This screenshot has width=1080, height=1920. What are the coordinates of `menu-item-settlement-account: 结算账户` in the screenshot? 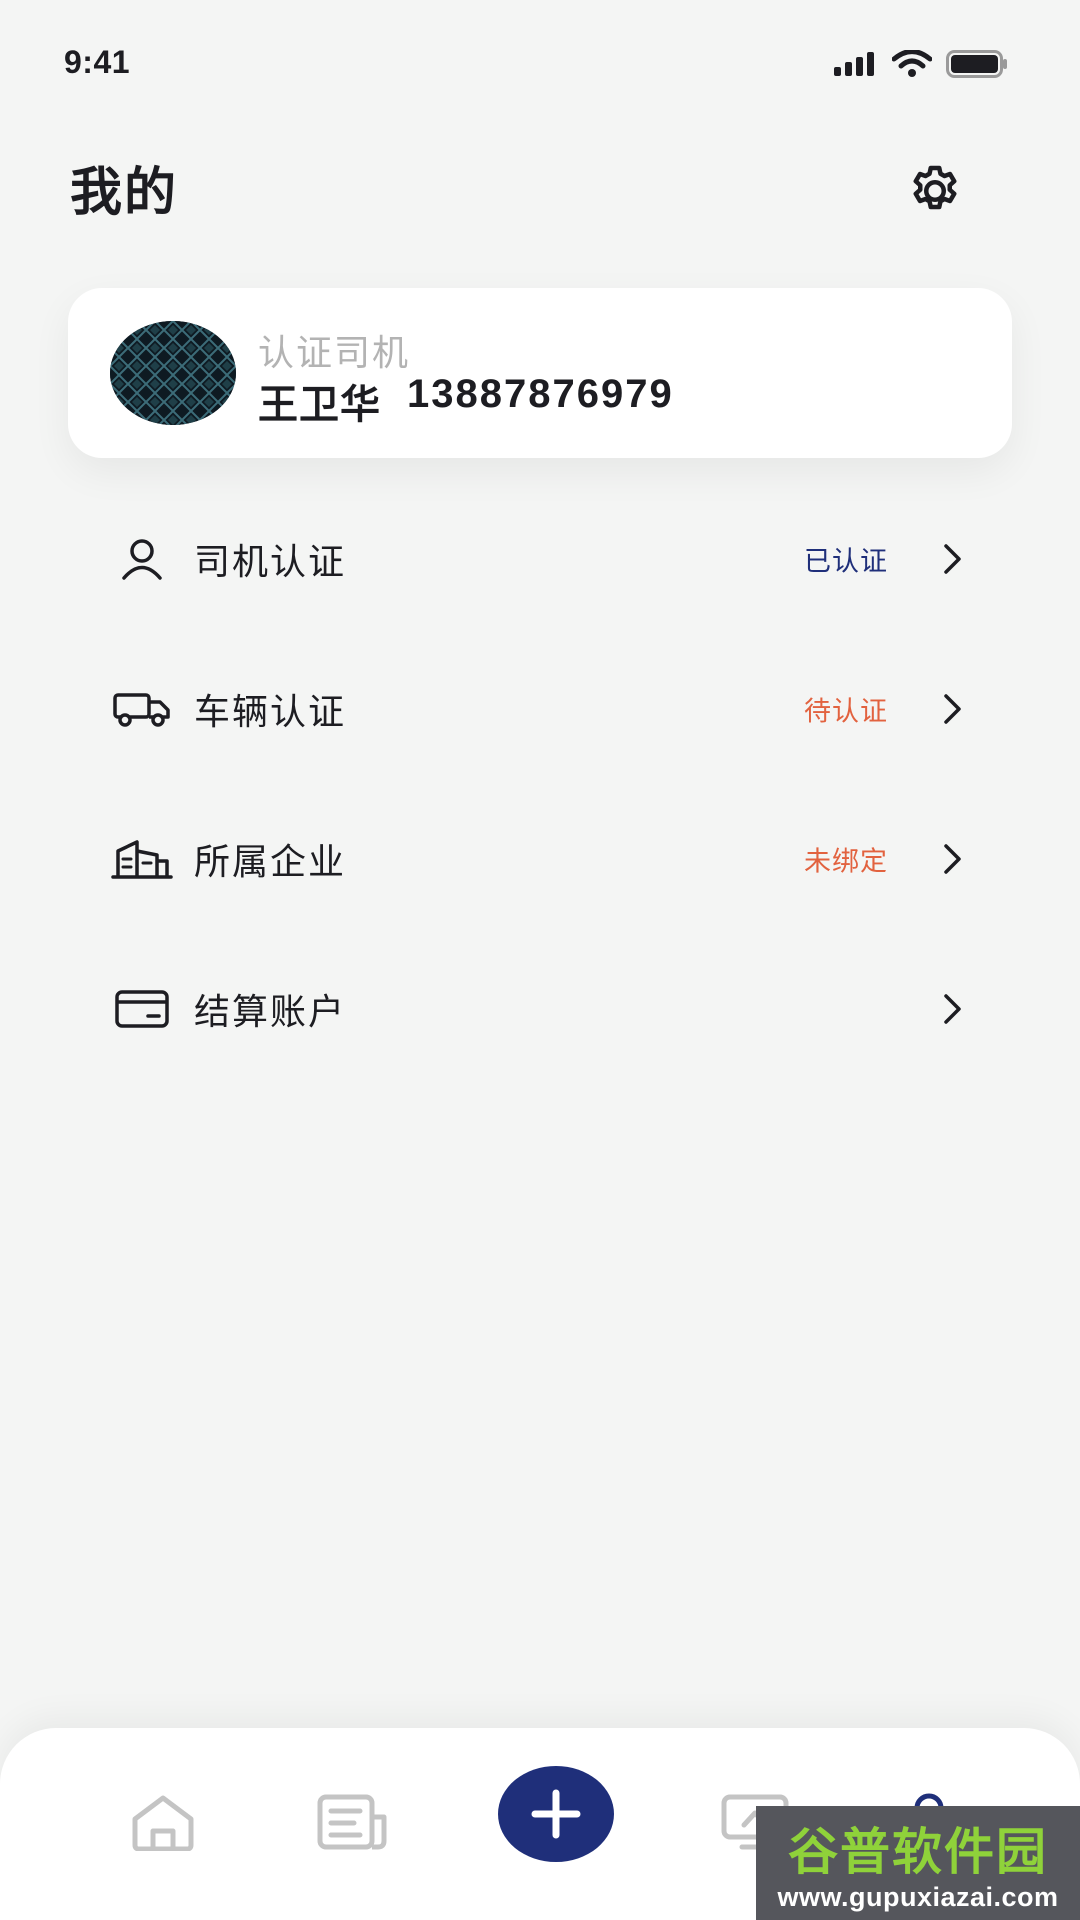 It's located at (540, 1009).